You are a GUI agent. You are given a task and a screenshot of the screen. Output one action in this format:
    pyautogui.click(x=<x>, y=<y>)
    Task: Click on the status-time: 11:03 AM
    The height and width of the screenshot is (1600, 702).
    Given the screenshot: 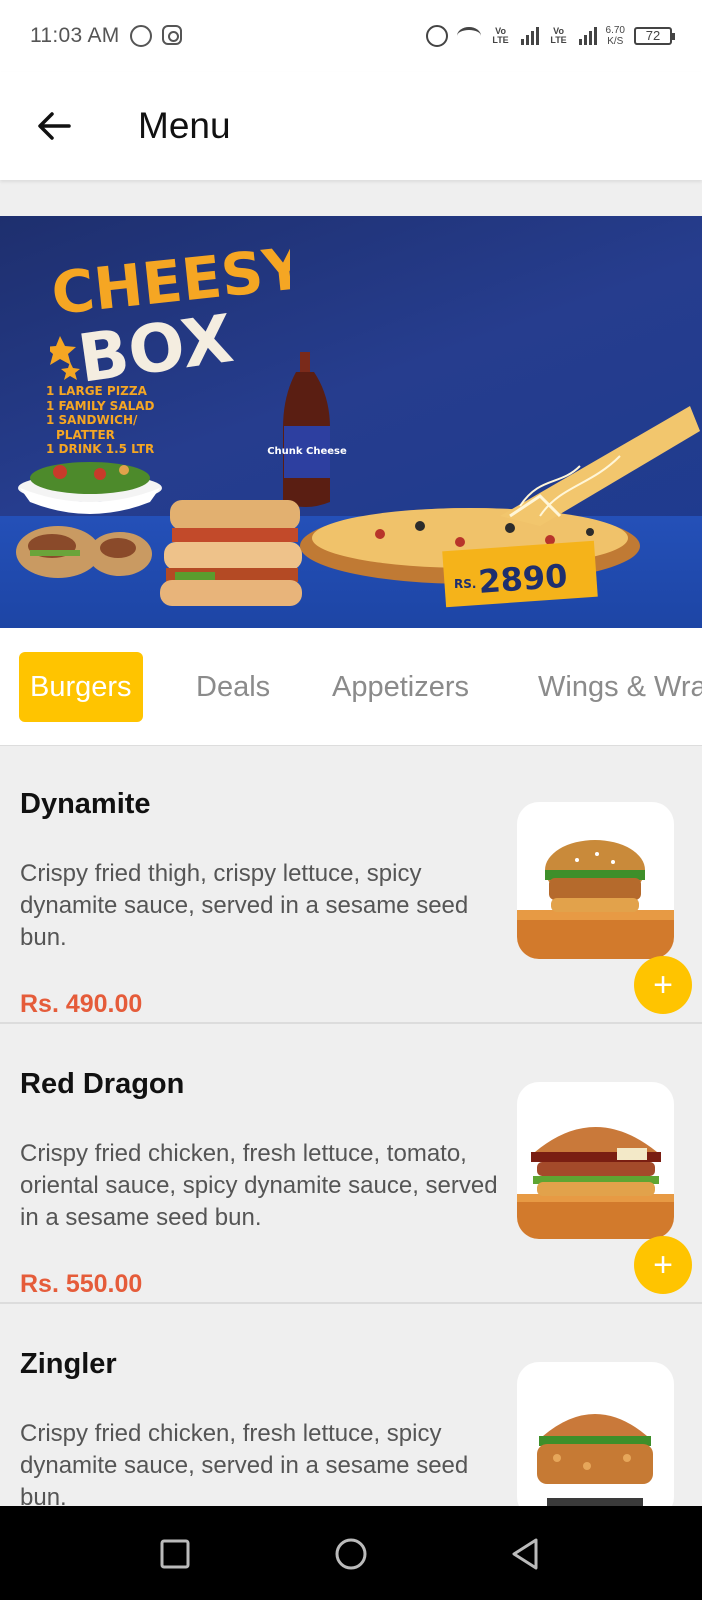 What is the action you would take?
    pyautogui.click(x=75, y=35)
    